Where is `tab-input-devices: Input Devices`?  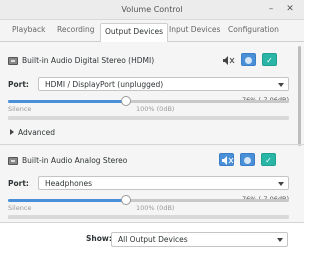 tab-input-devices: Input Devices is located at coordinates (194, 33).